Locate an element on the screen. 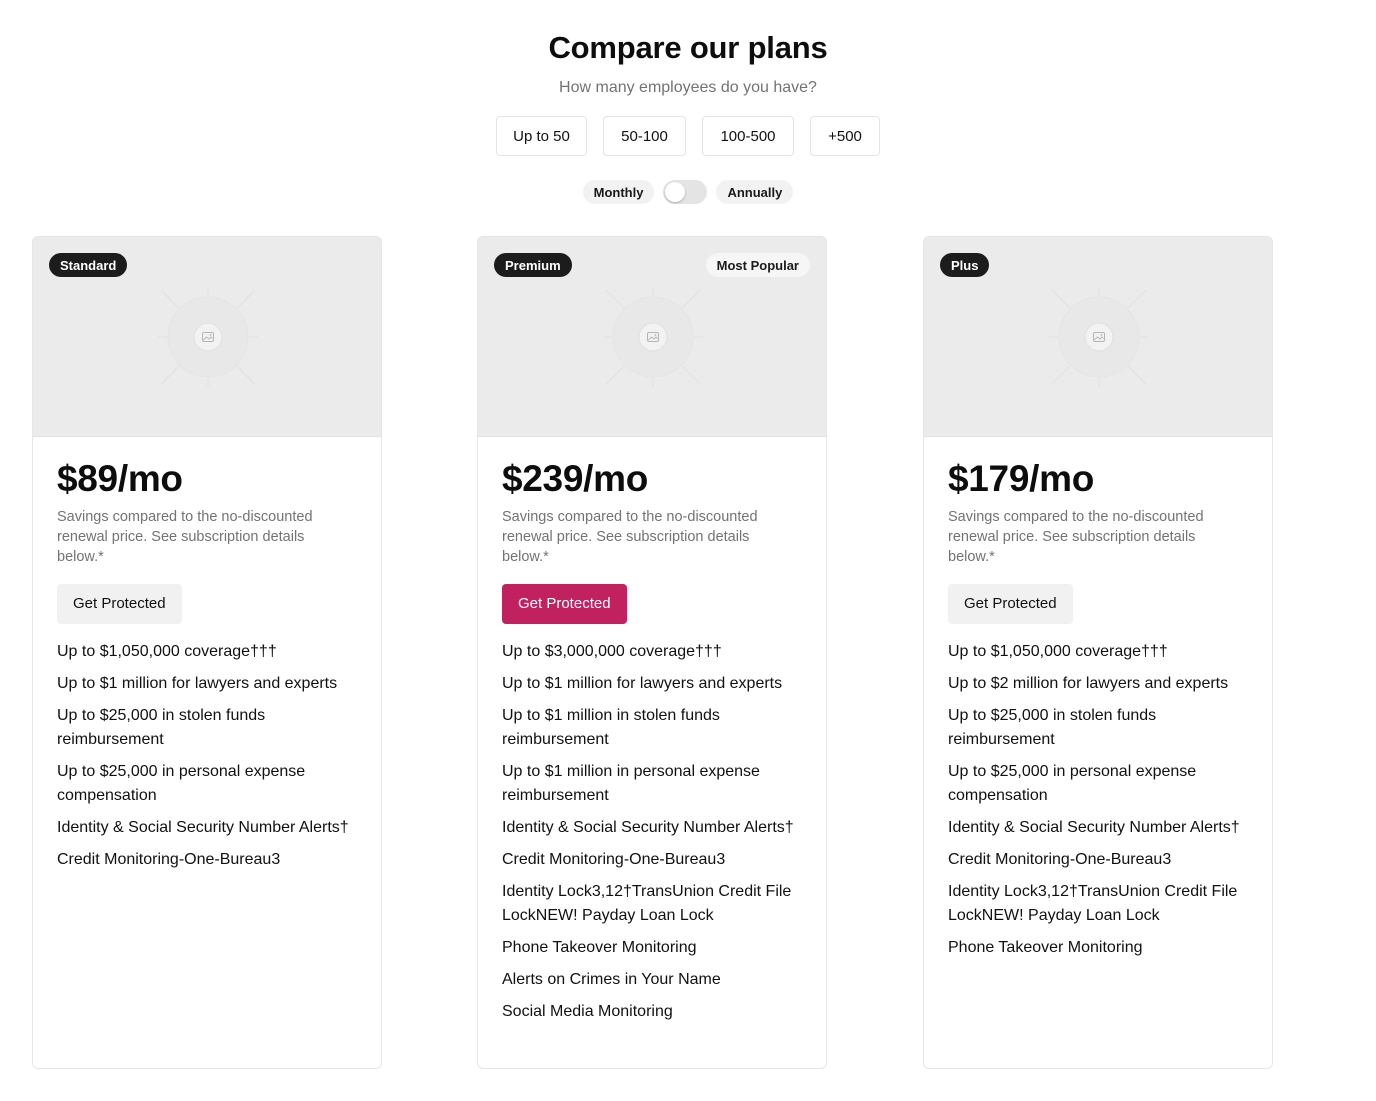  annually-label: Annually is located at coordinates (755, 192).